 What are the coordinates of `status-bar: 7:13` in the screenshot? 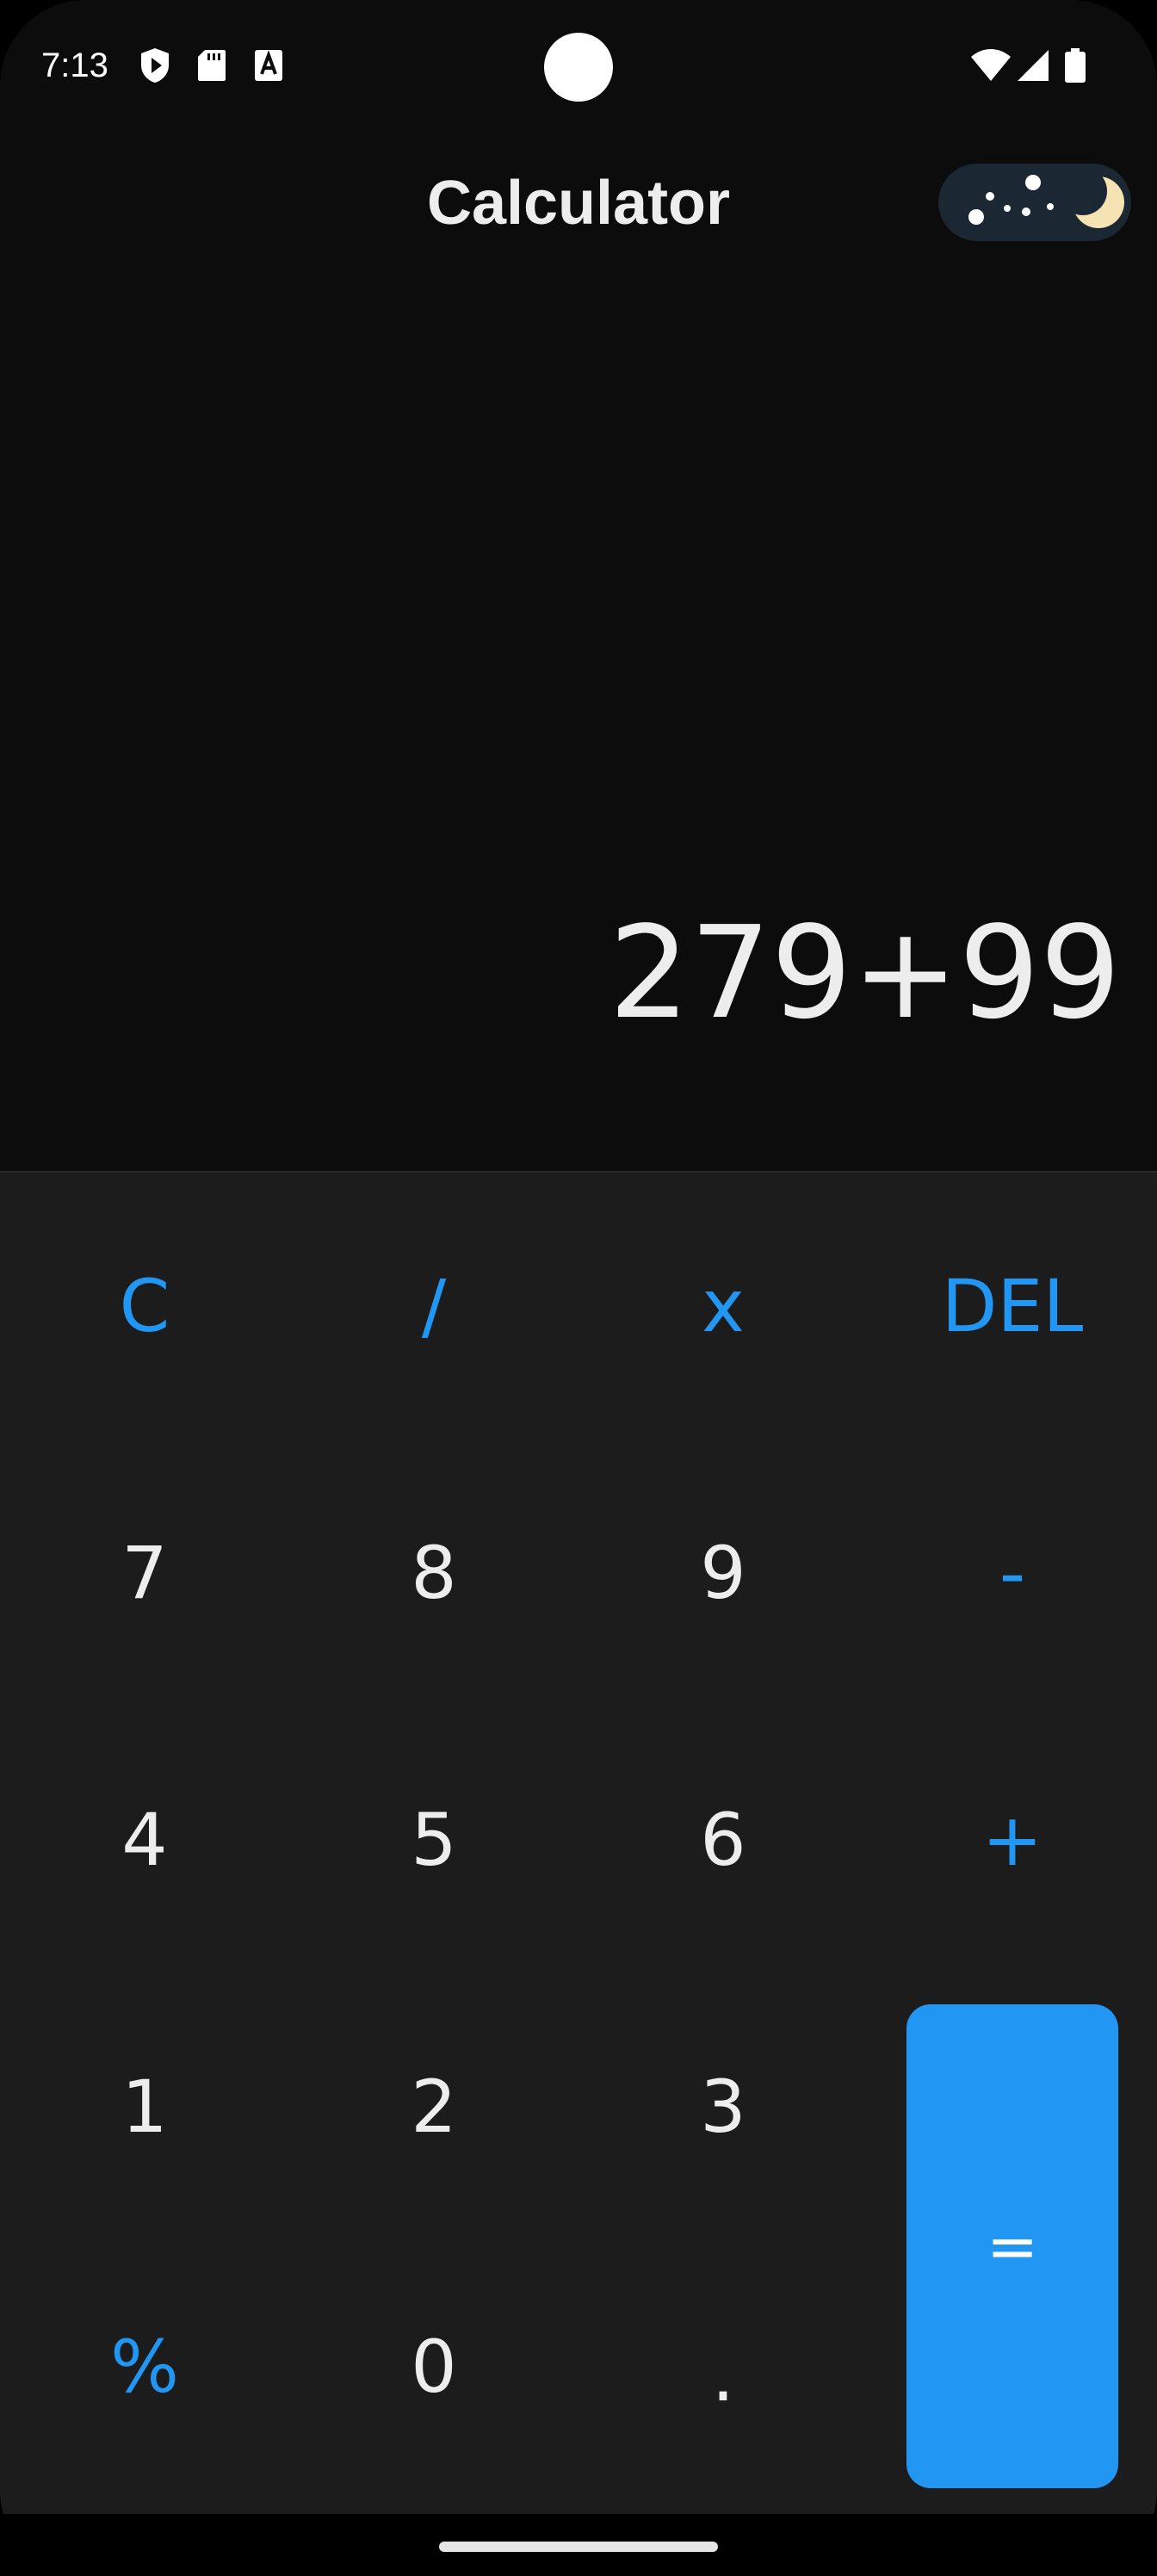 It's located at (579, 64).